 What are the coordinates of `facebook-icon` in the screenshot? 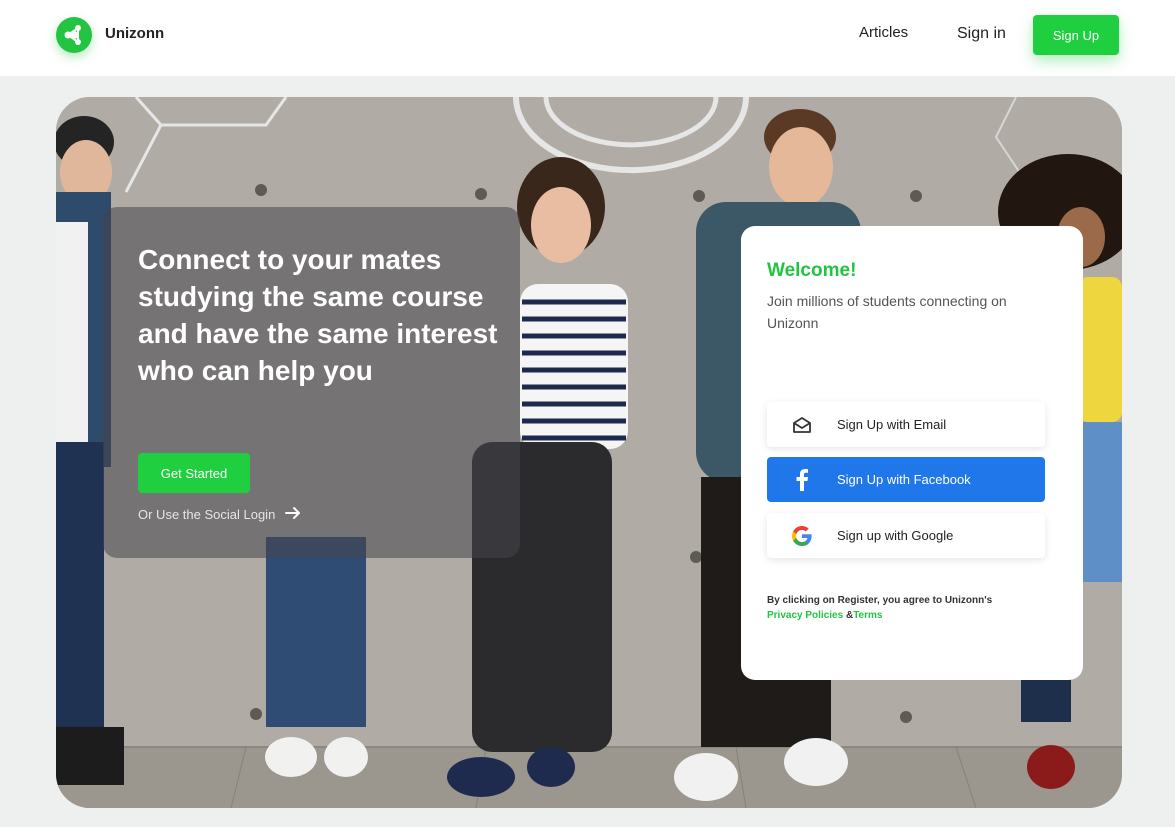 It's located at (802, 479).